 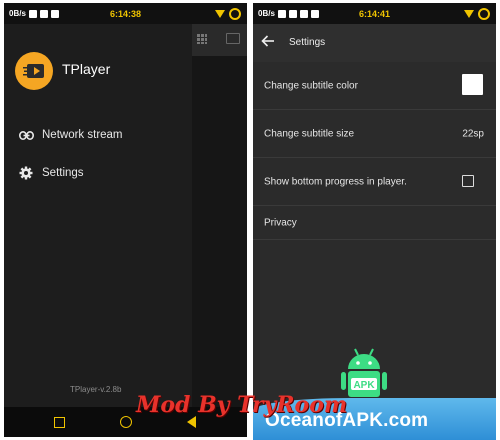 What do you see at coordinates (233, 38) in the screenshot?
I see `cast-icon` at bounding box center [233, 38].